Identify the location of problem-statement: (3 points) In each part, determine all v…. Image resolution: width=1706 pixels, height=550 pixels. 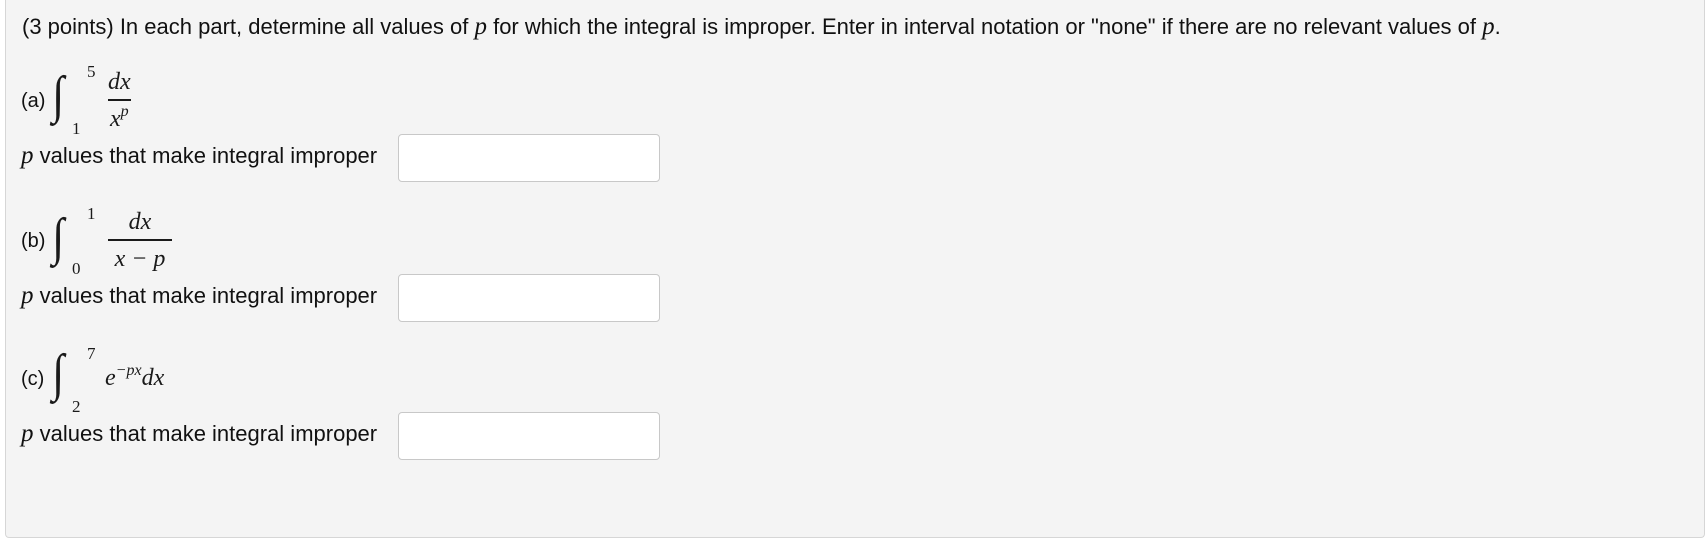
(761, 27).